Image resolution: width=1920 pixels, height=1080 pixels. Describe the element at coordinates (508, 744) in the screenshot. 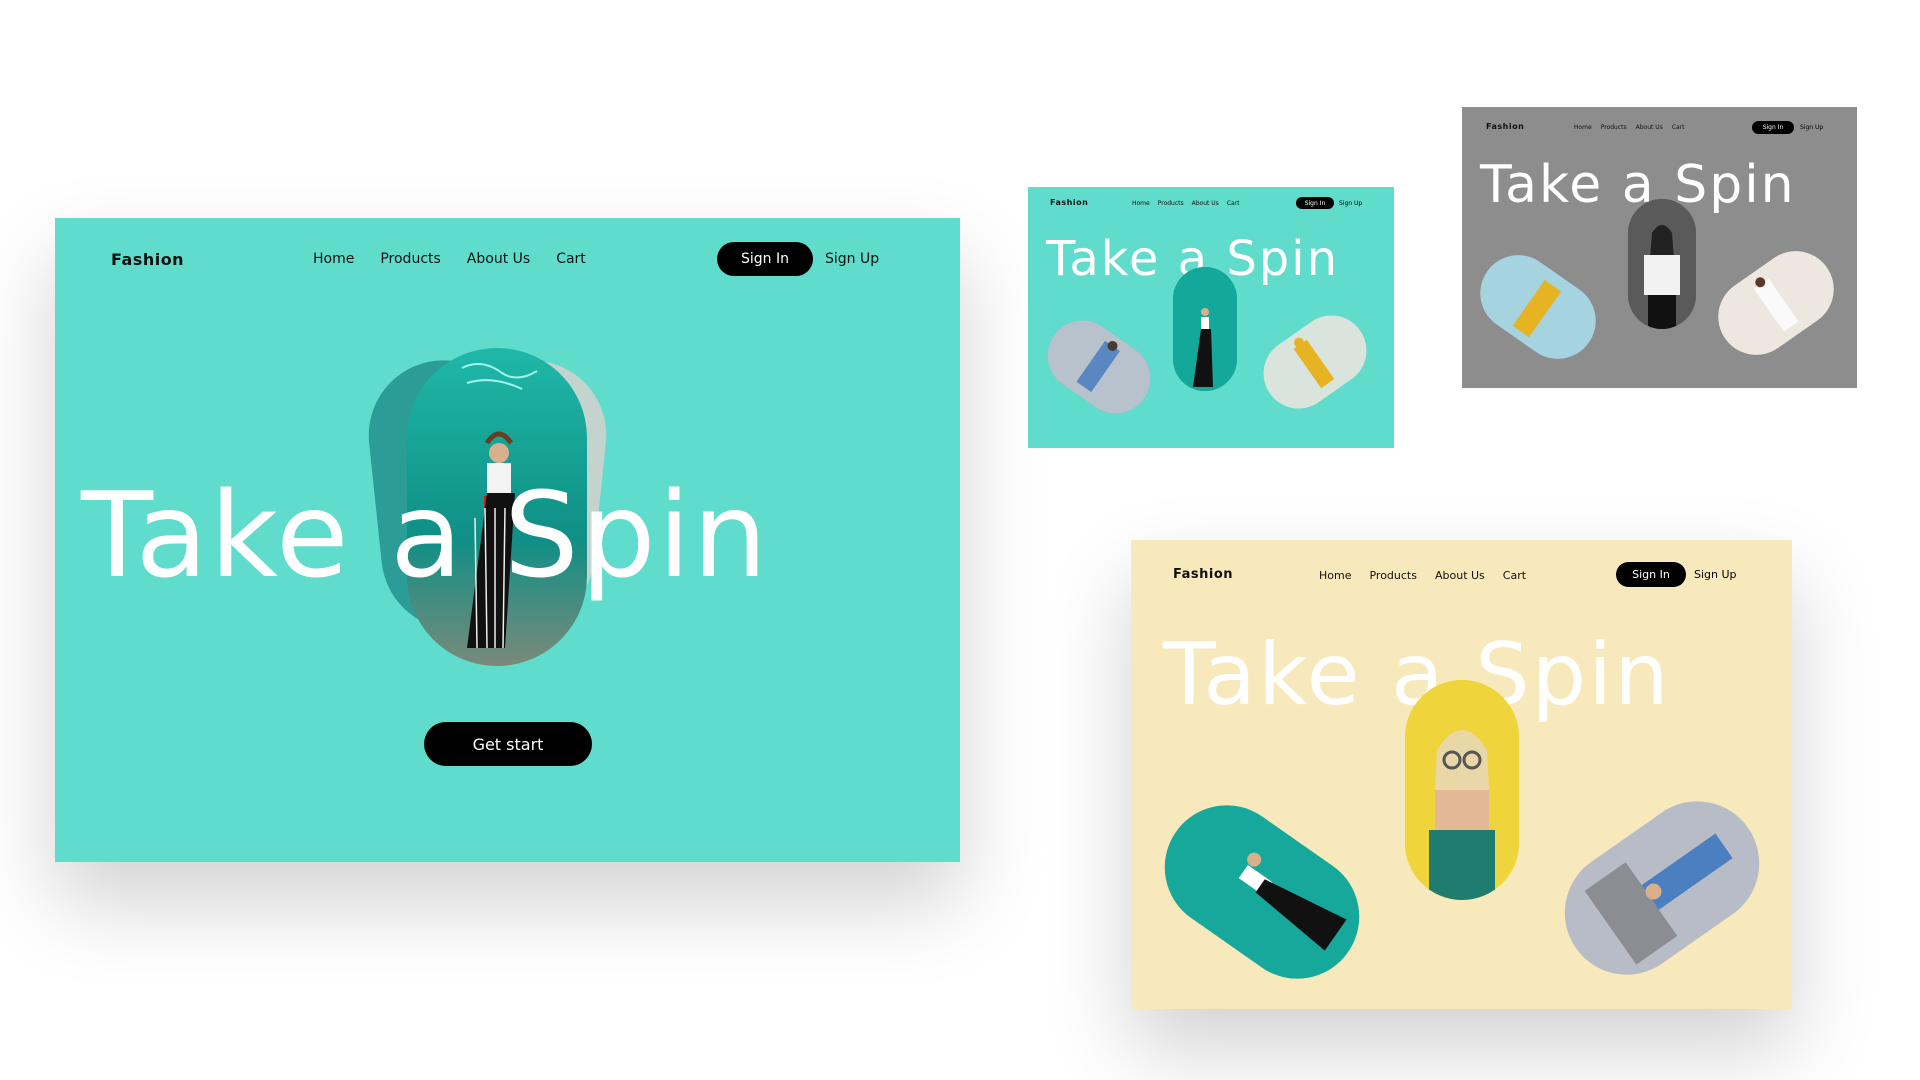

I see `get-start-button: Get start` at that location.